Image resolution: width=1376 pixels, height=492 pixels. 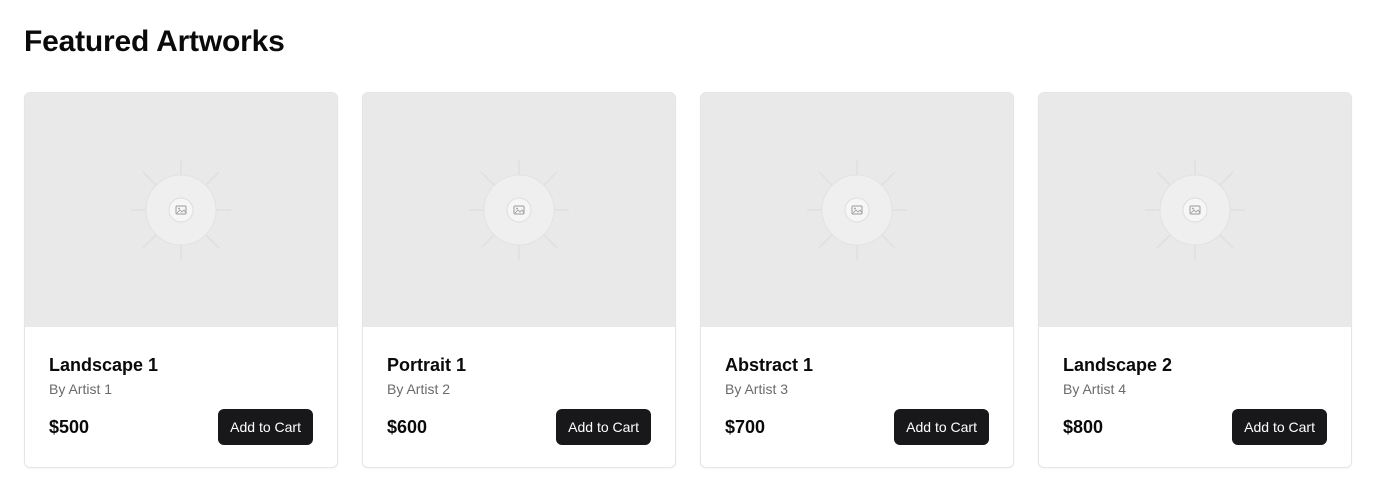 I want to click on artwork-card-body: Landscape 1 By Artist 1 $500 Add to Cart, so click(x=181, y=386).